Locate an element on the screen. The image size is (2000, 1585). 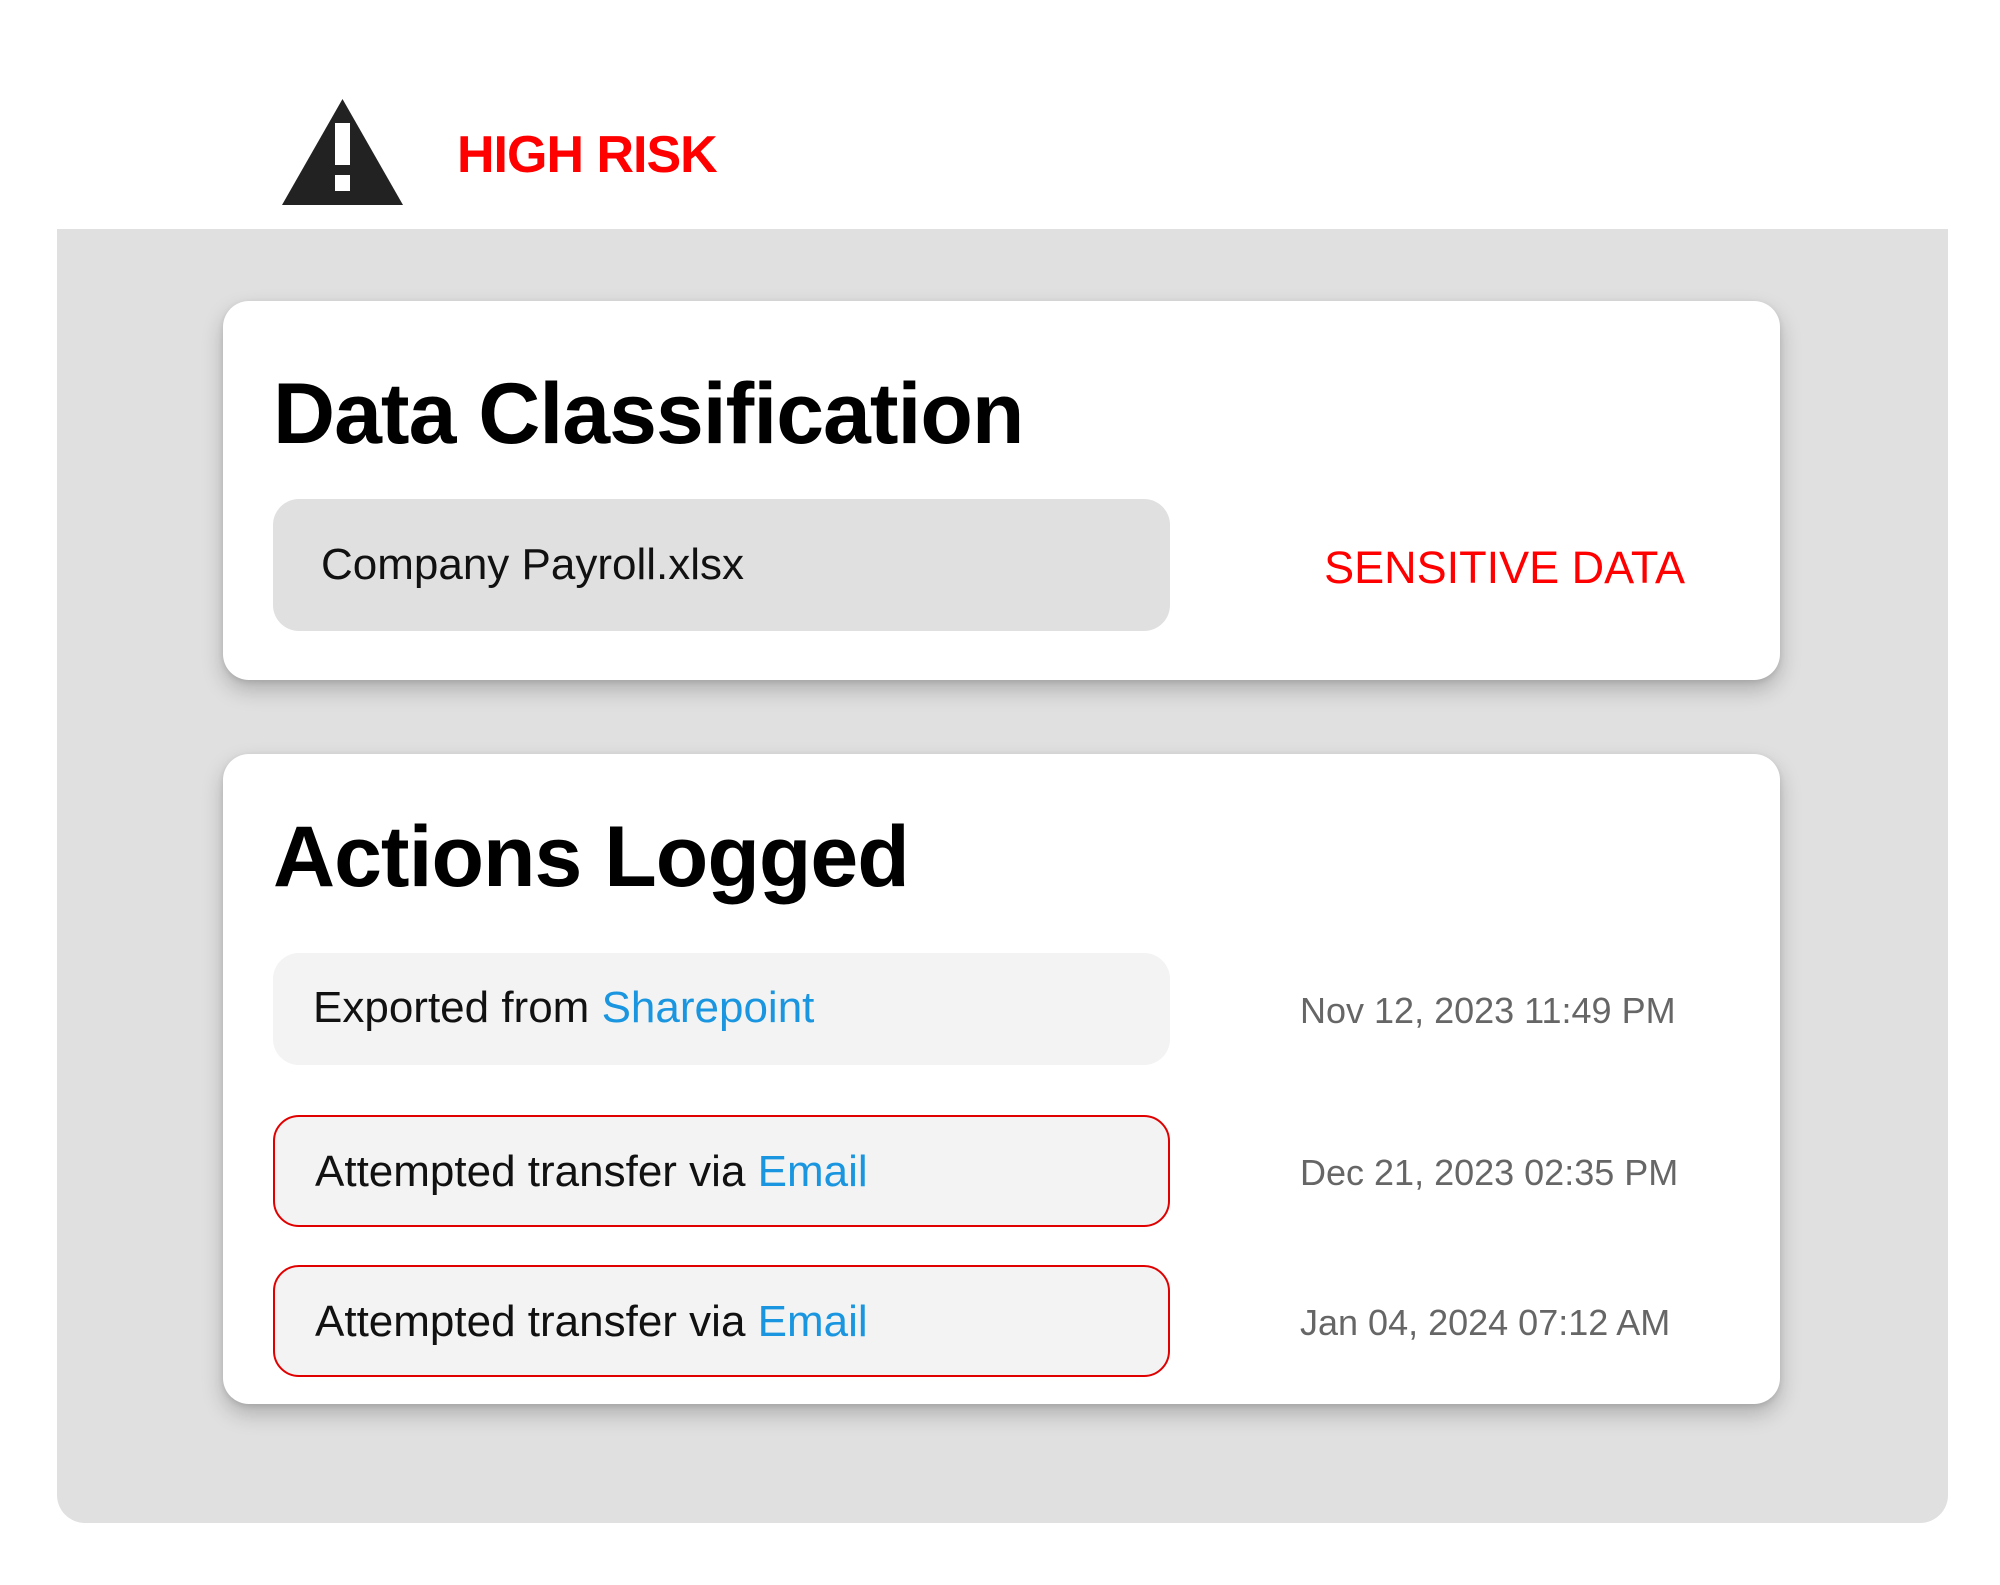
action-timestamp: Nov 12, 2023 11:49 PM is located at coordinates (1488, 1010).